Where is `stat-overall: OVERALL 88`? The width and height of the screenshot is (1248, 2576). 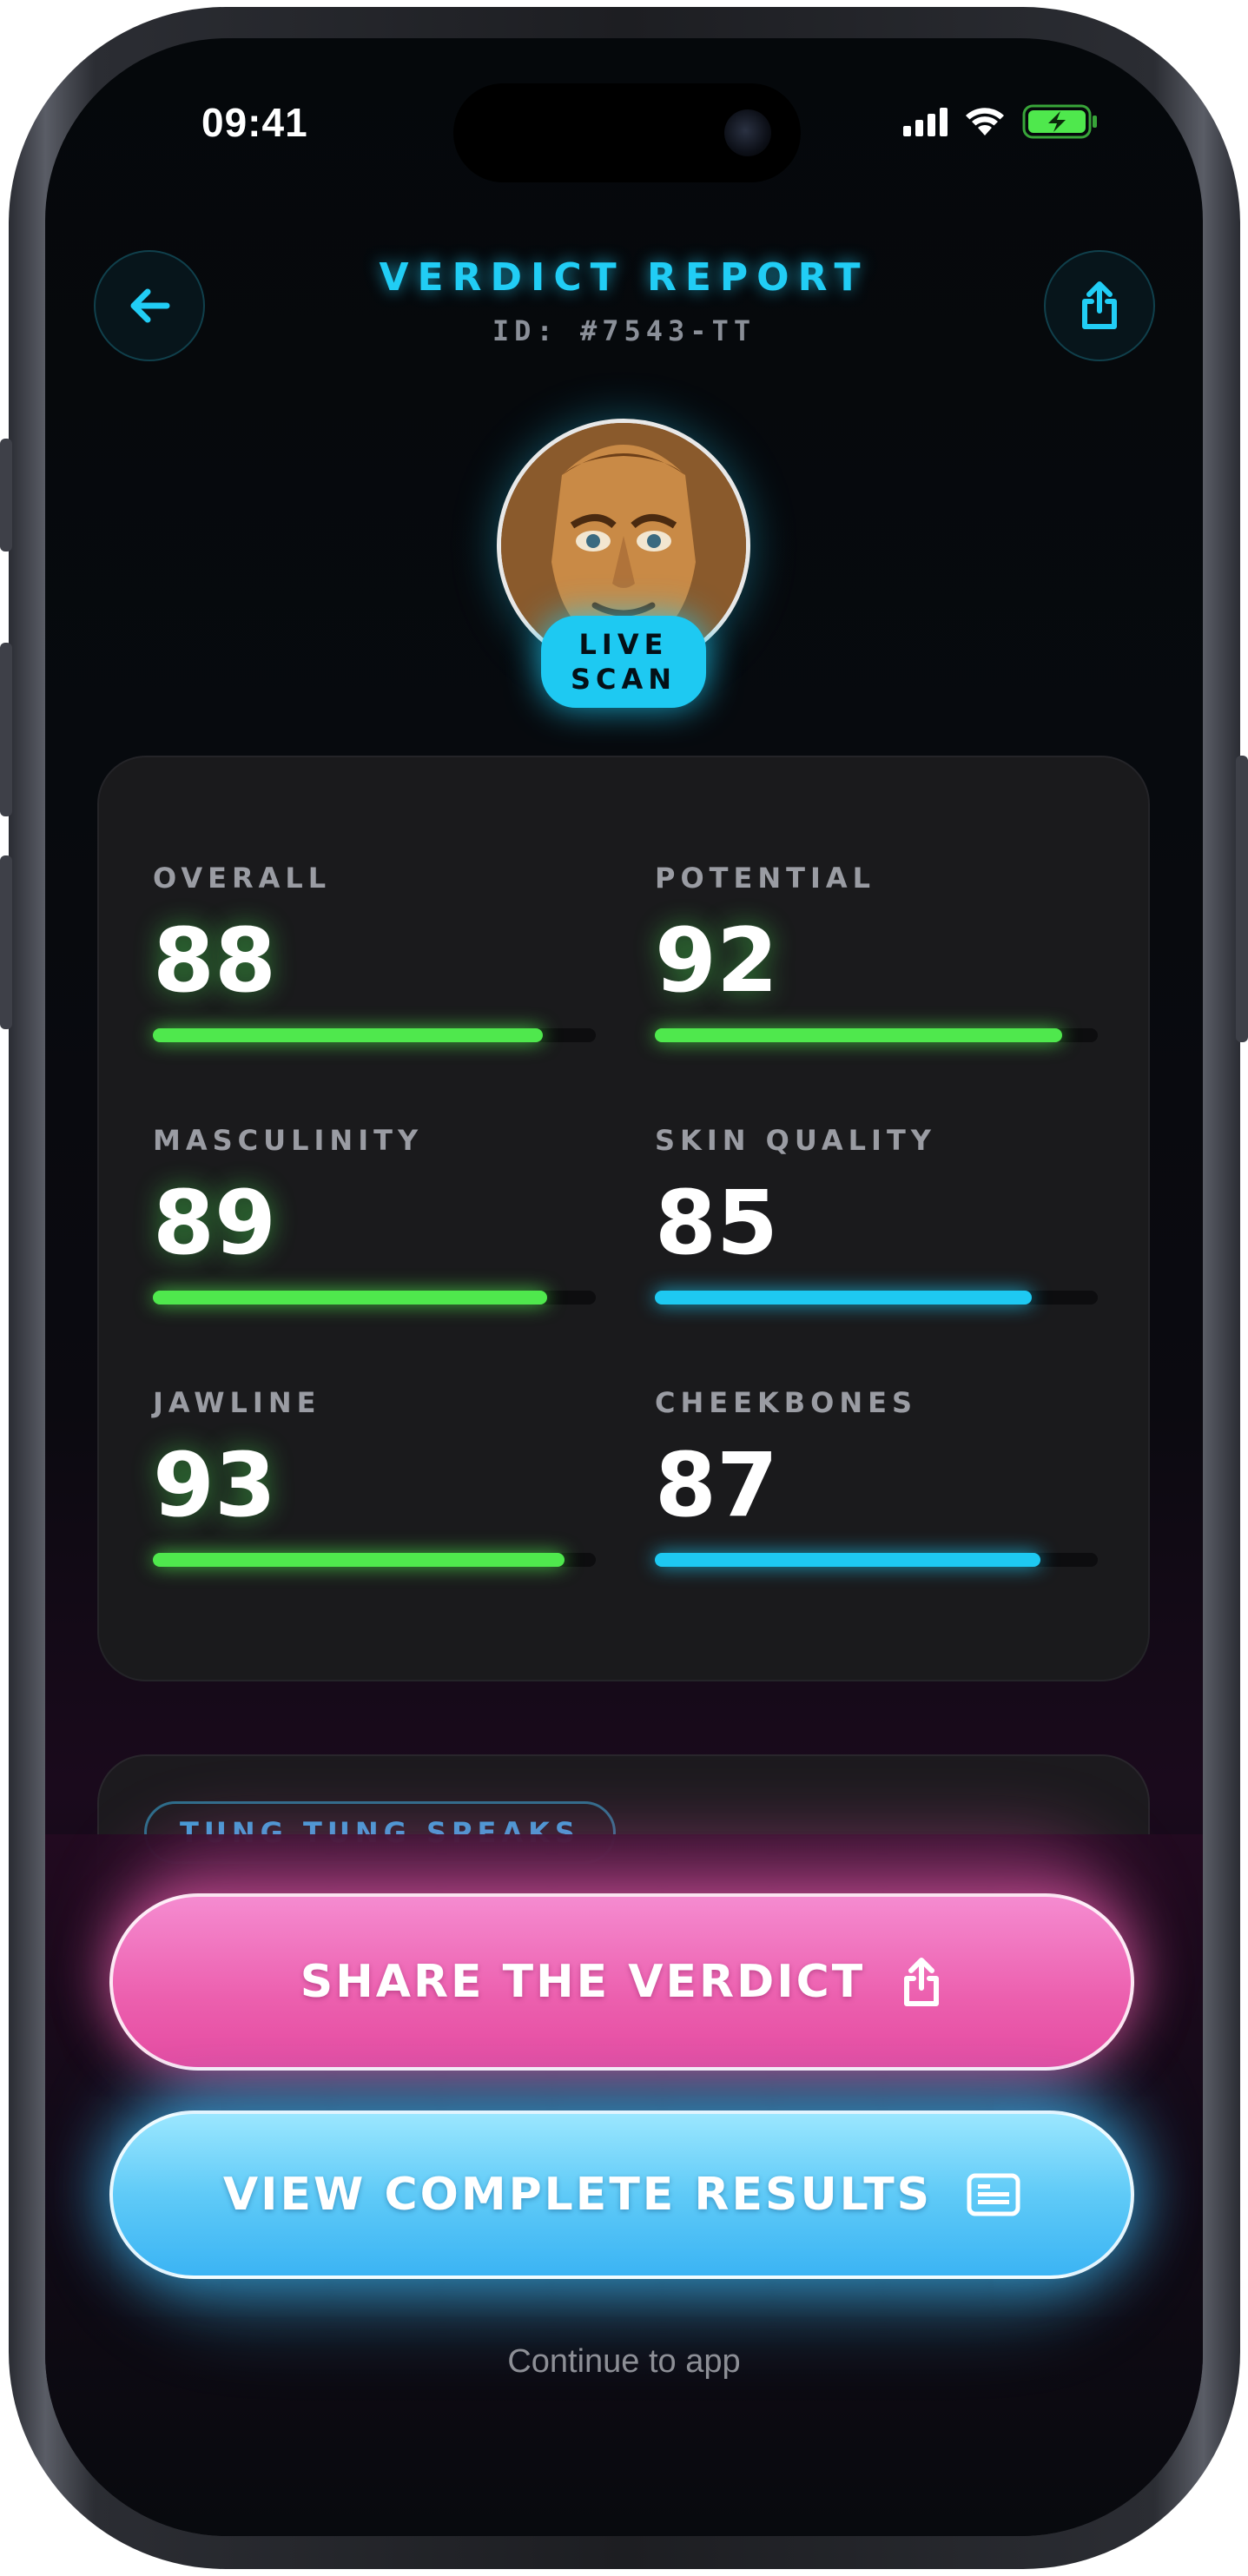
stat-overall: OVERALL 88 is located at coordinates (374, 952).